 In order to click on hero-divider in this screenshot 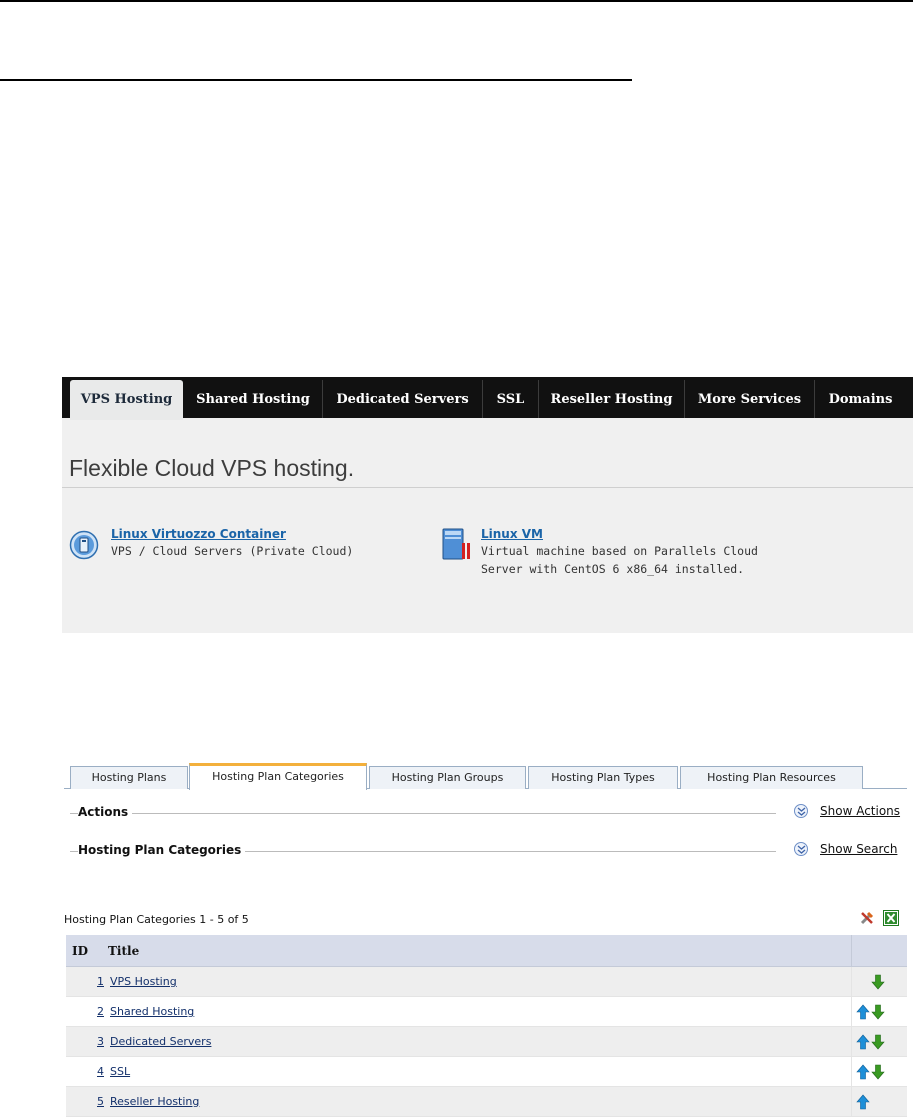, I will do `click(487, 487)`.